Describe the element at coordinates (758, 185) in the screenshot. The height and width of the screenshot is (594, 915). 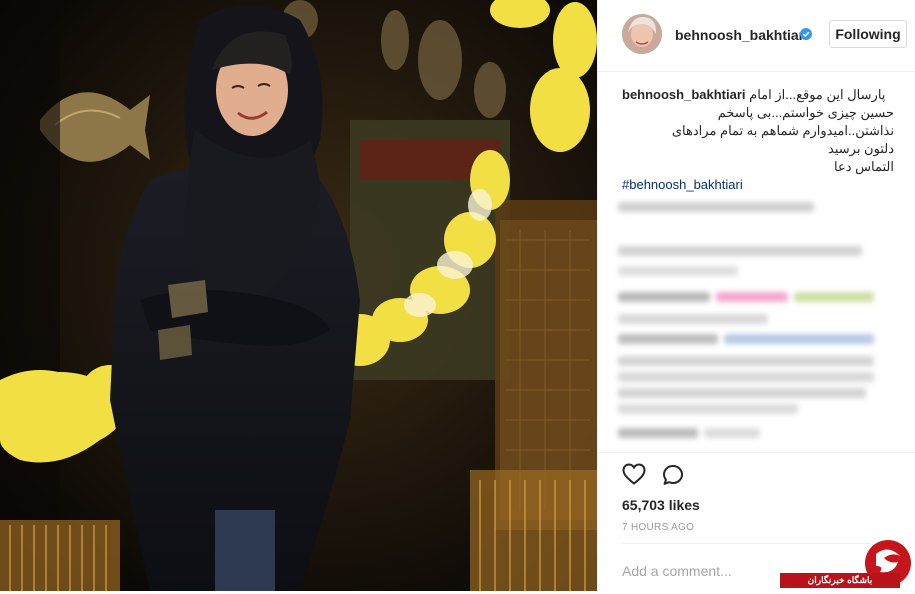
I see `caption-hashtag: #behnoosh_bakhtiari` at that location.